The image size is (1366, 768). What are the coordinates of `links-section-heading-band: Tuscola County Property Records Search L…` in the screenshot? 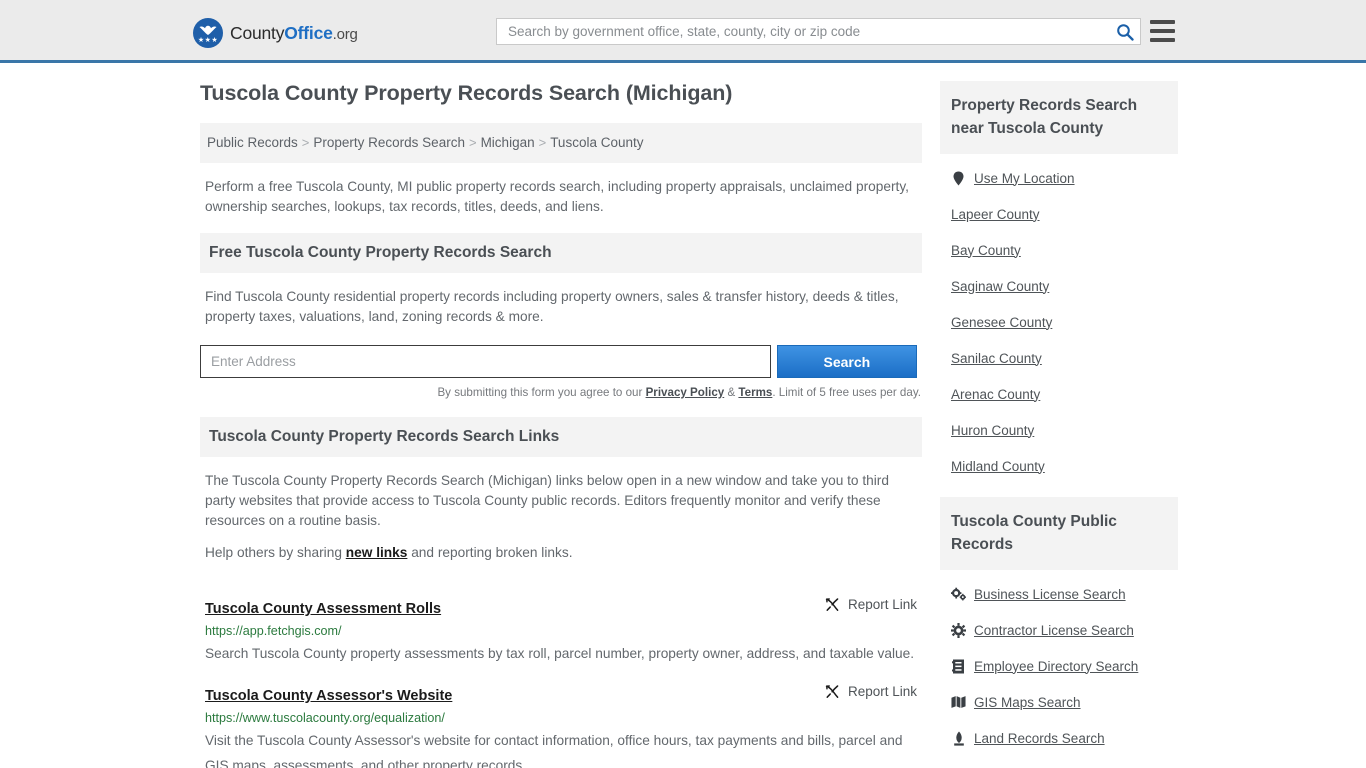 It's located at (561, 437).